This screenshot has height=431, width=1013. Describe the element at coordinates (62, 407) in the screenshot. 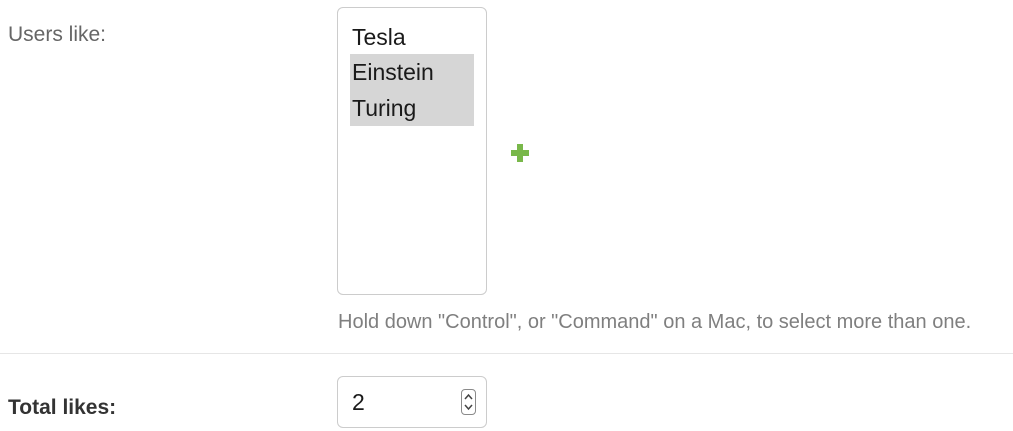

I see `total-likes-label: Total likes:` at that location.